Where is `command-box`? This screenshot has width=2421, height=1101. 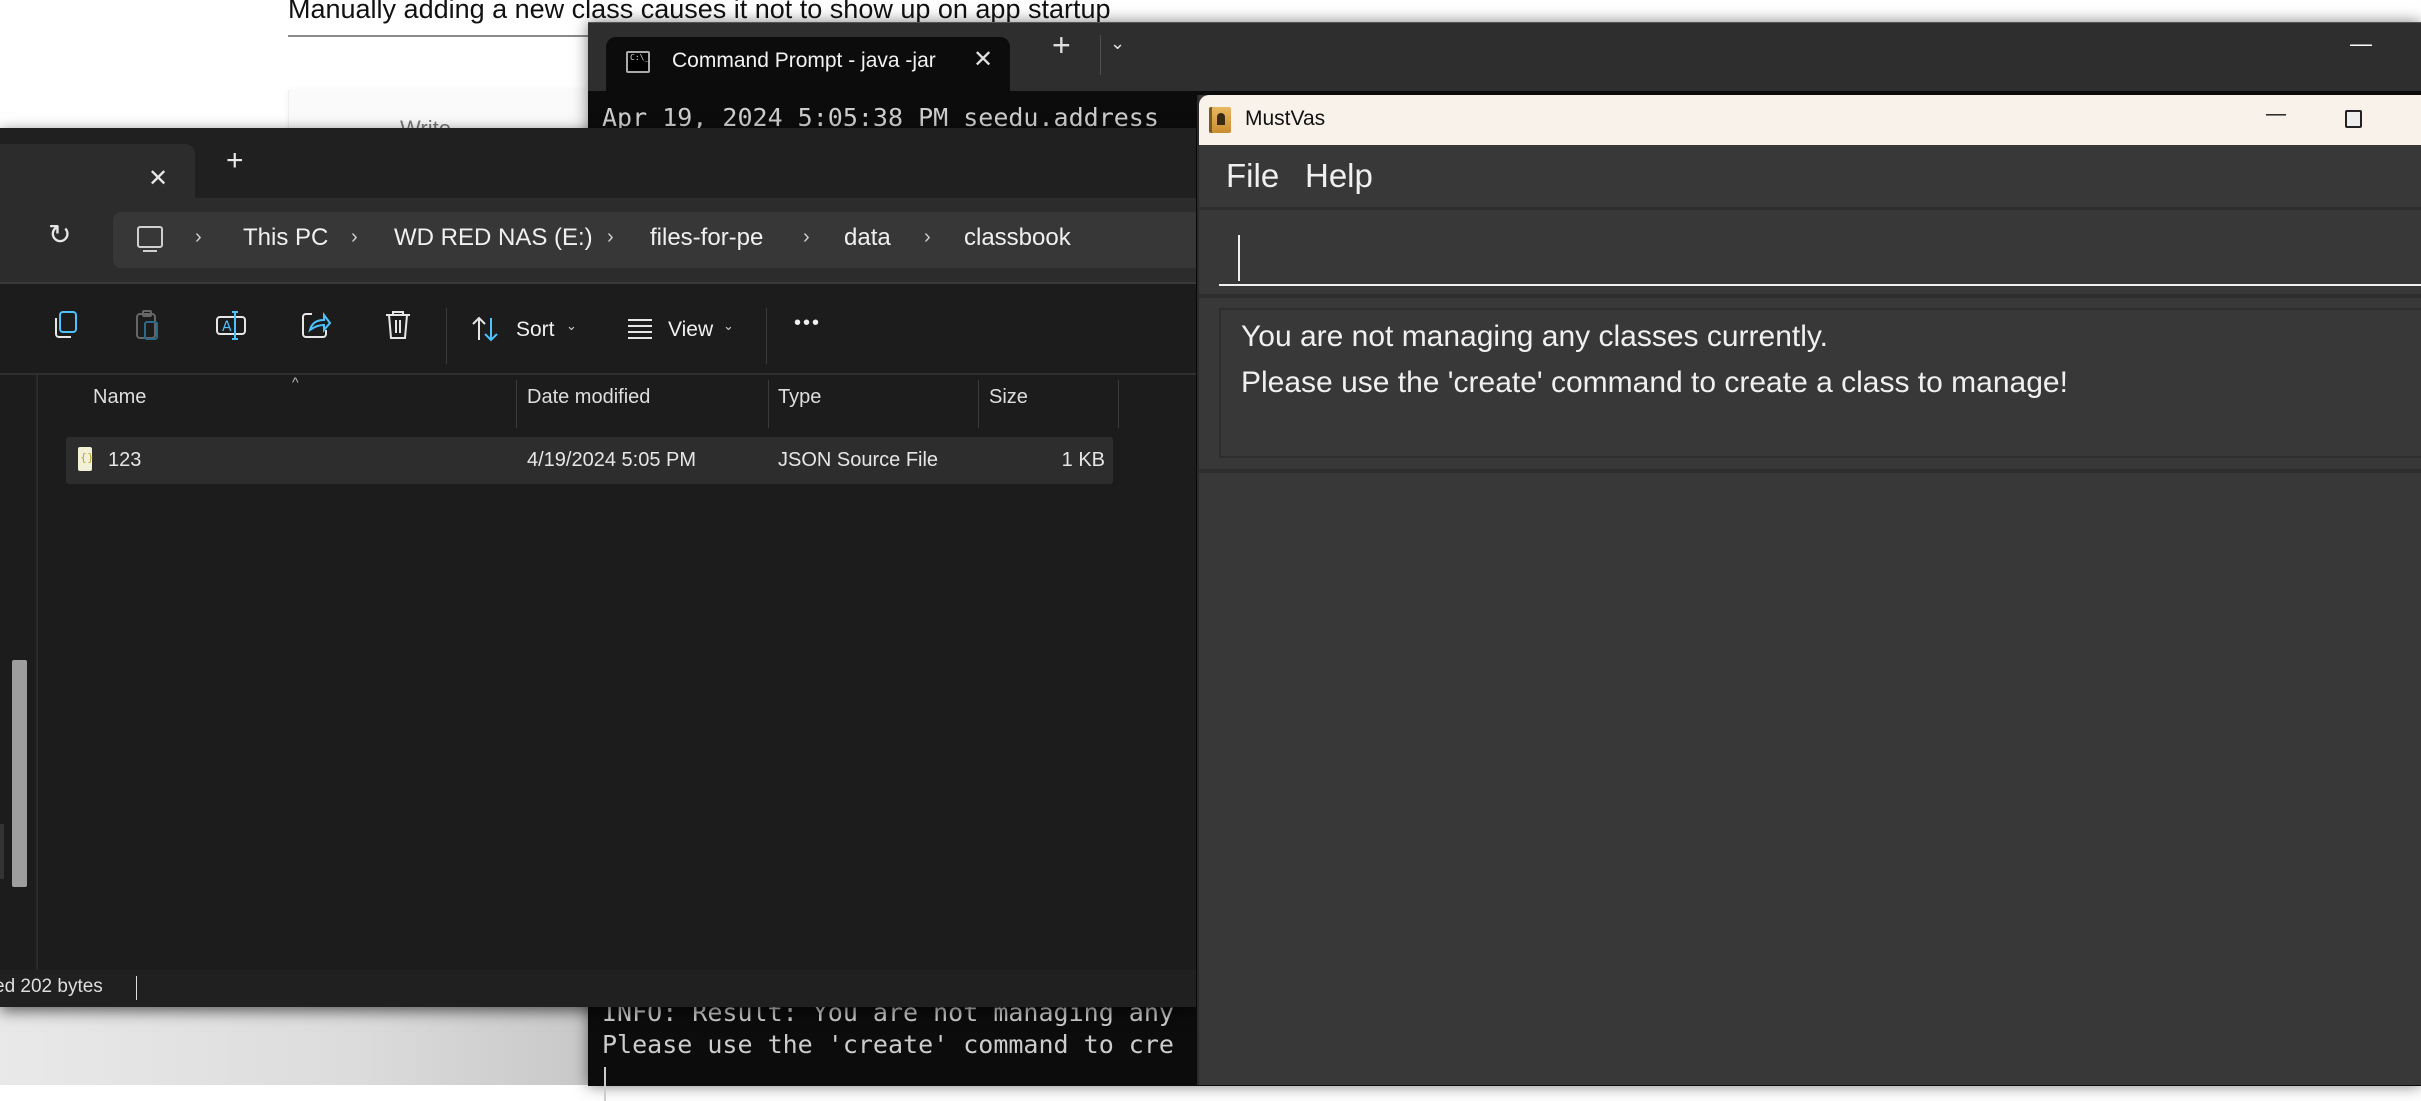
command-box is located at coordinates (1810, 250).